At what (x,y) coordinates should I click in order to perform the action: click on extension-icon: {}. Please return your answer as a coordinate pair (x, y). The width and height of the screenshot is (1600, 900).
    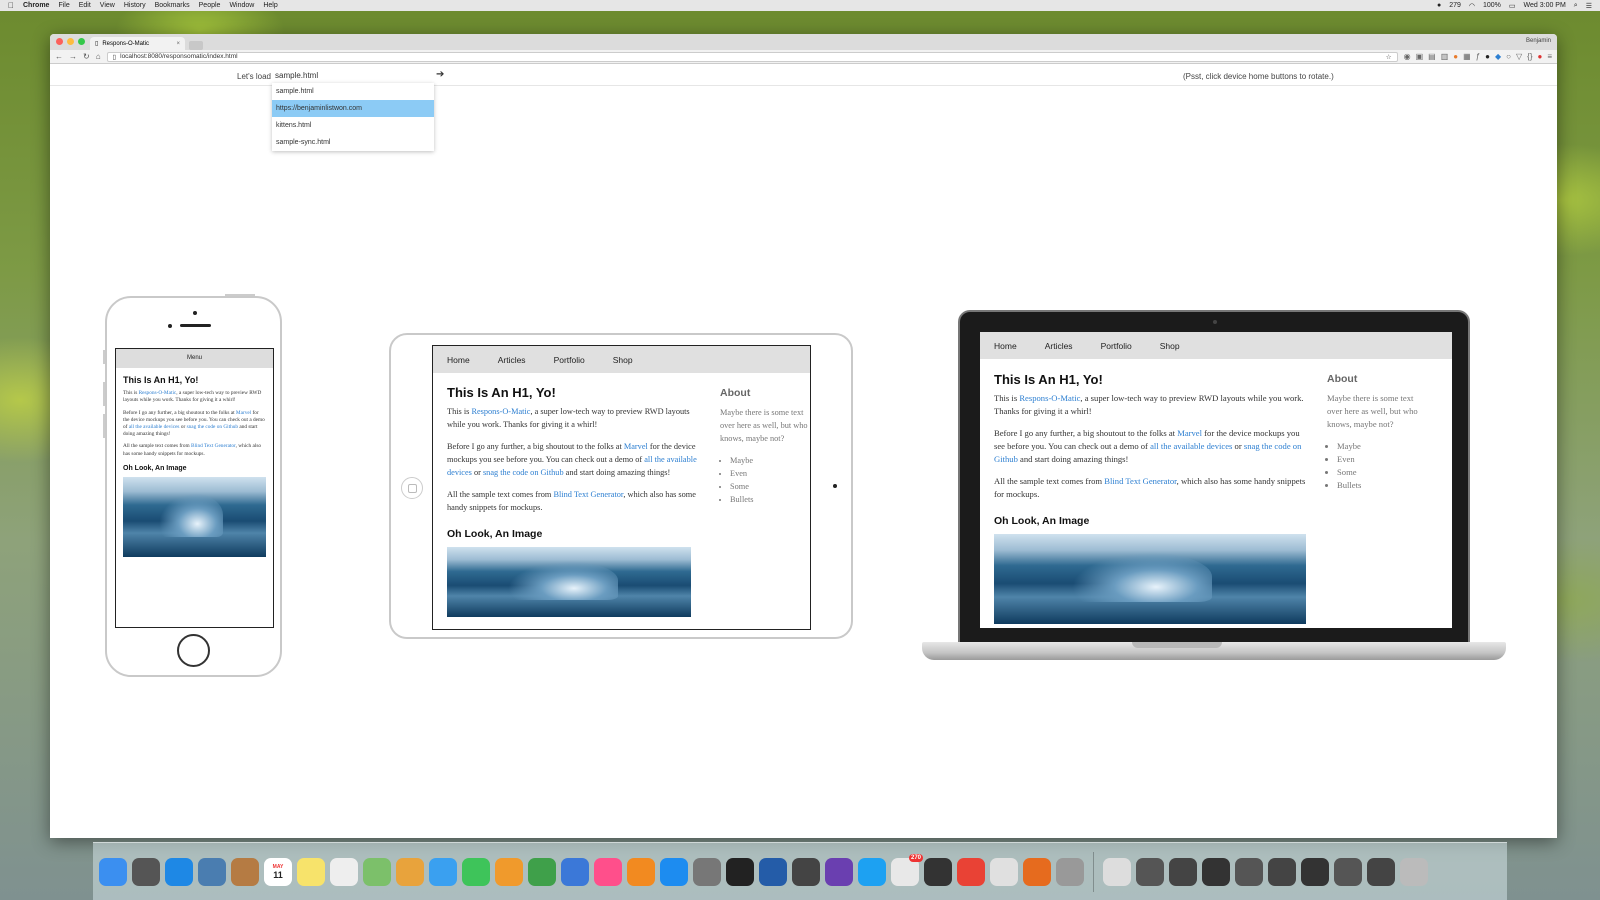
    Looking at the image, I should click on (1529, 56).